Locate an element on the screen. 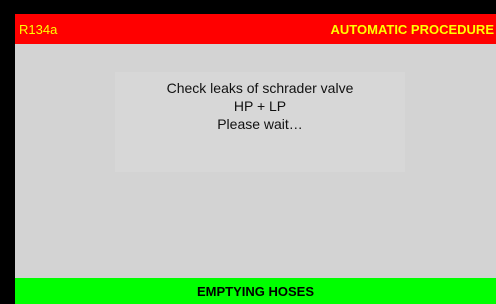  status-bar: EMPTYING HOSES is located at coordinates (255, 291).